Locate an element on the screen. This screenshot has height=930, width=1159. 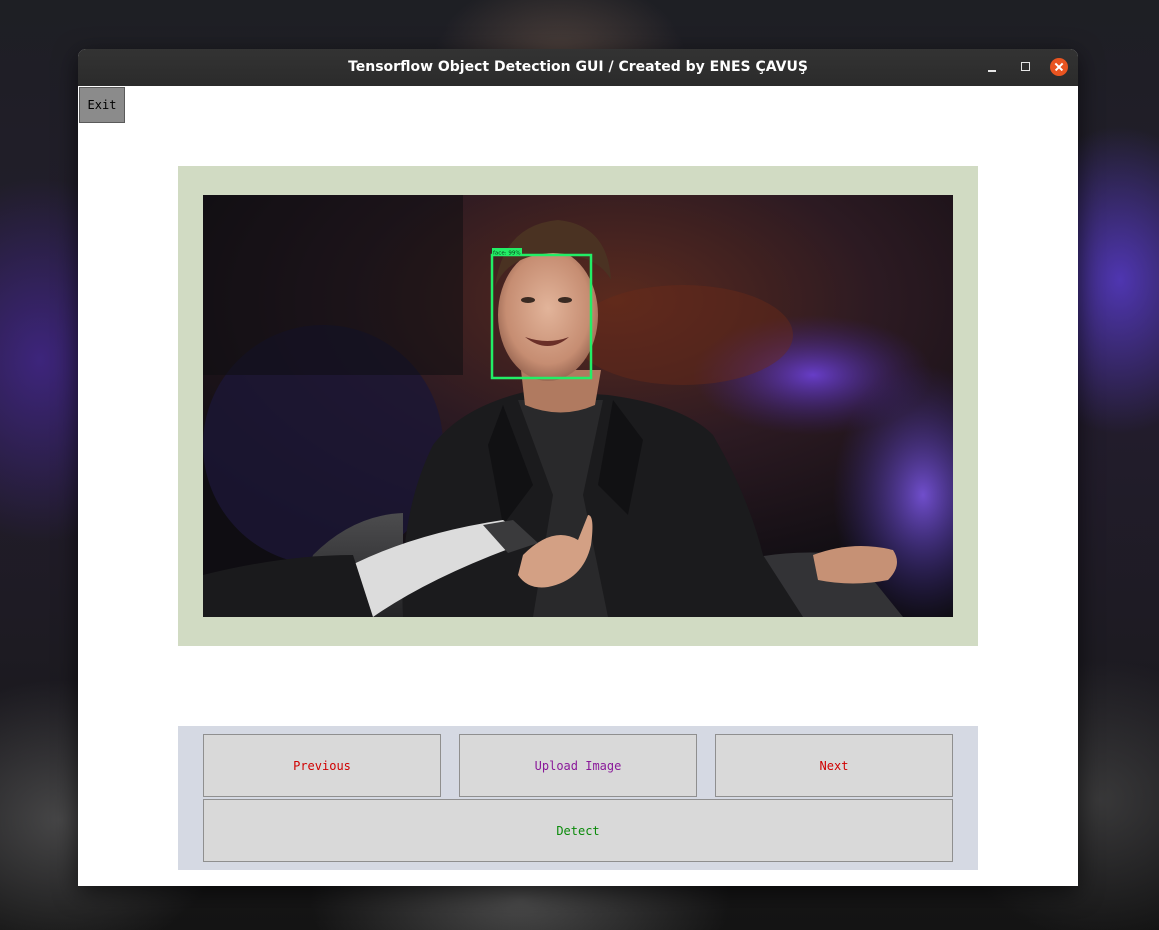
maximize-icon is located at coordinates (1026, 67).